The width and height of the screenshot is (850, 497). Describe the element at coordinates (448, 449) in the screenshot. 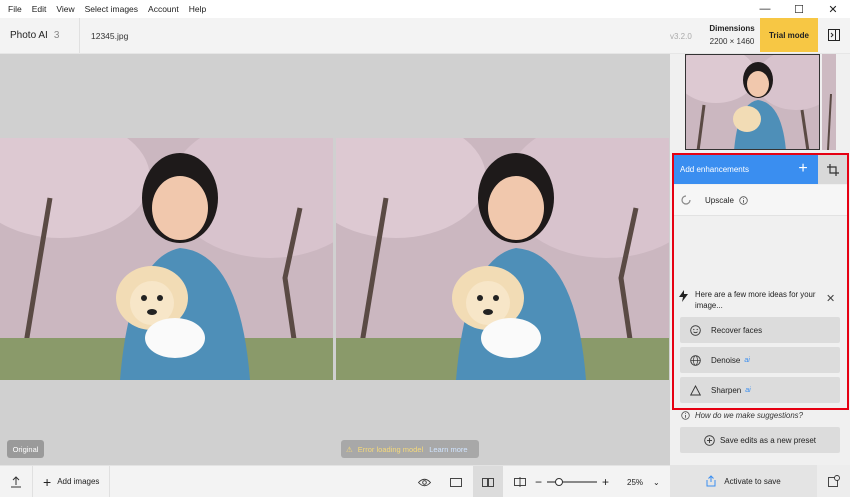

I see `learn-more-link: Learn more` at that location.